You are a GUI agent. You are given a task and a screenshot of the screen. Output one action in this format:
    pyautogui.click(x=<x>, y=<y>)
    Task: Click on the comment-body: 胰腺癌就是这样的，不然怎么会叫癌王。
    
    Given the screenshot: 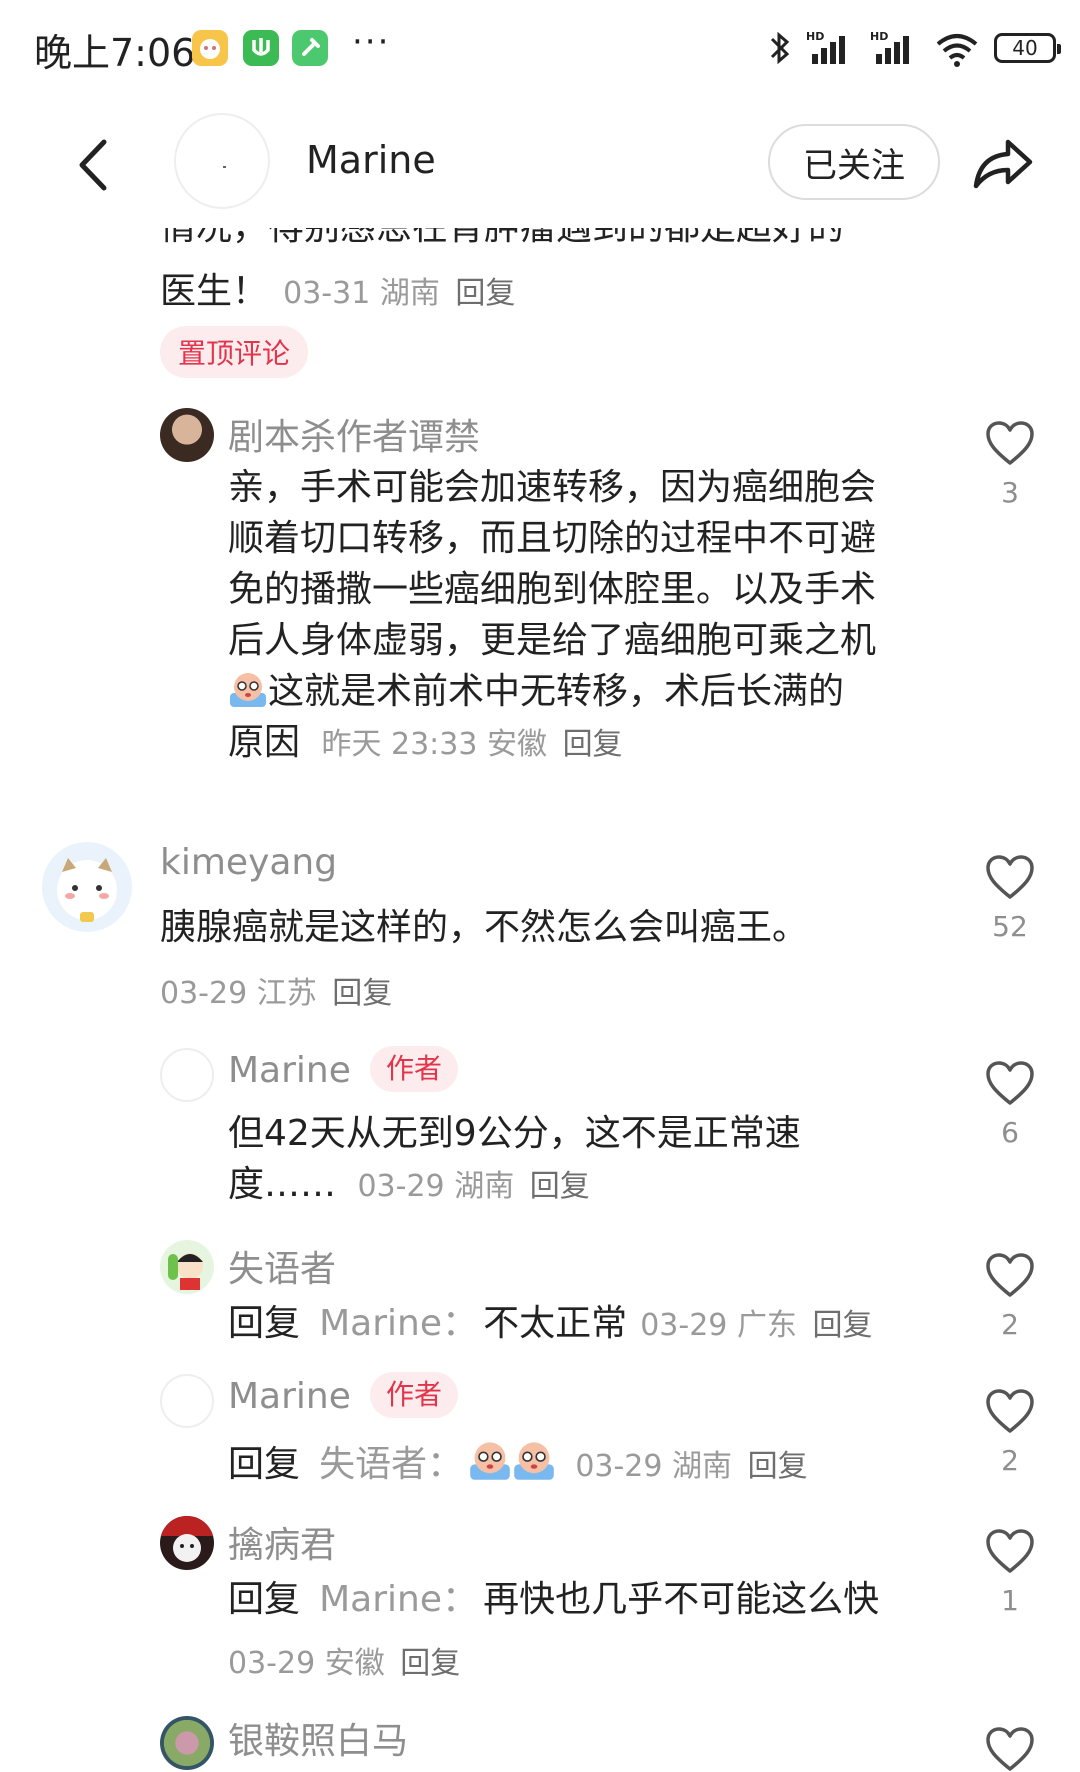 What is the action you would take?
    pyautogui.click(x=484, y=927)
    